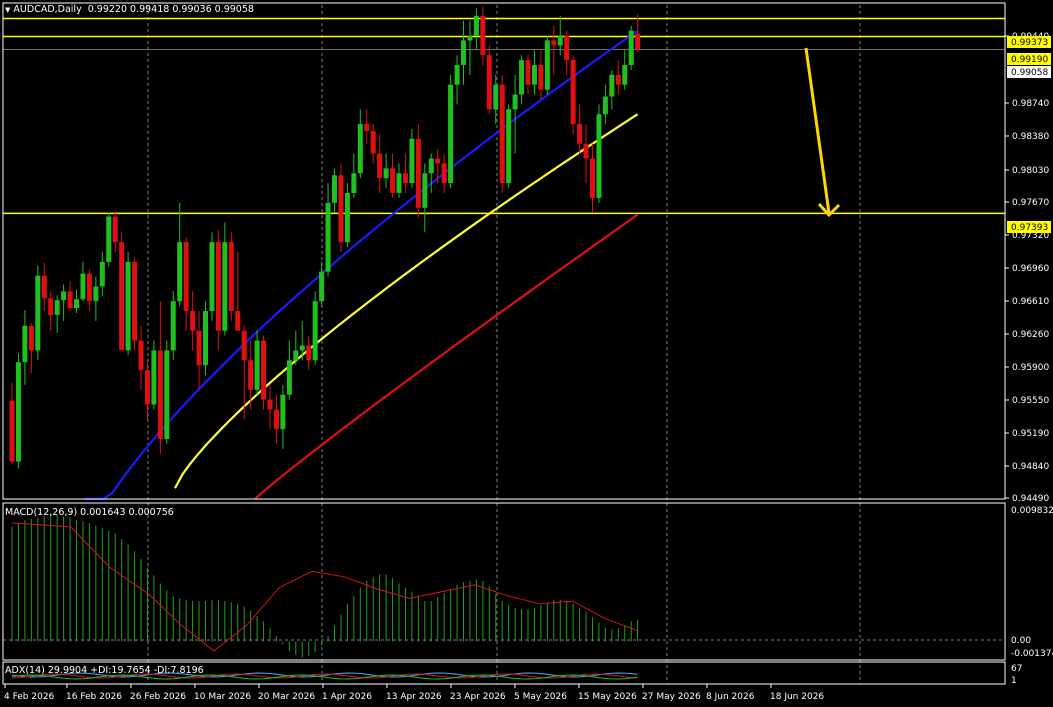  I want to click on macd-scale-label: 0.00, so click(1021, 641).